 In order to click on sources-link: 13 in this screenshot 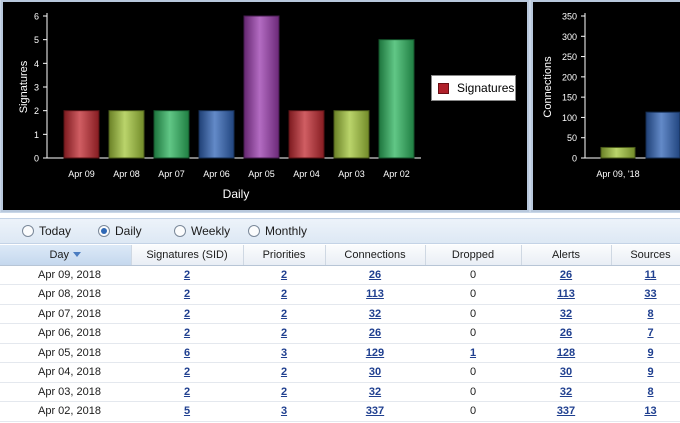, I will do `click(650, 411)`.